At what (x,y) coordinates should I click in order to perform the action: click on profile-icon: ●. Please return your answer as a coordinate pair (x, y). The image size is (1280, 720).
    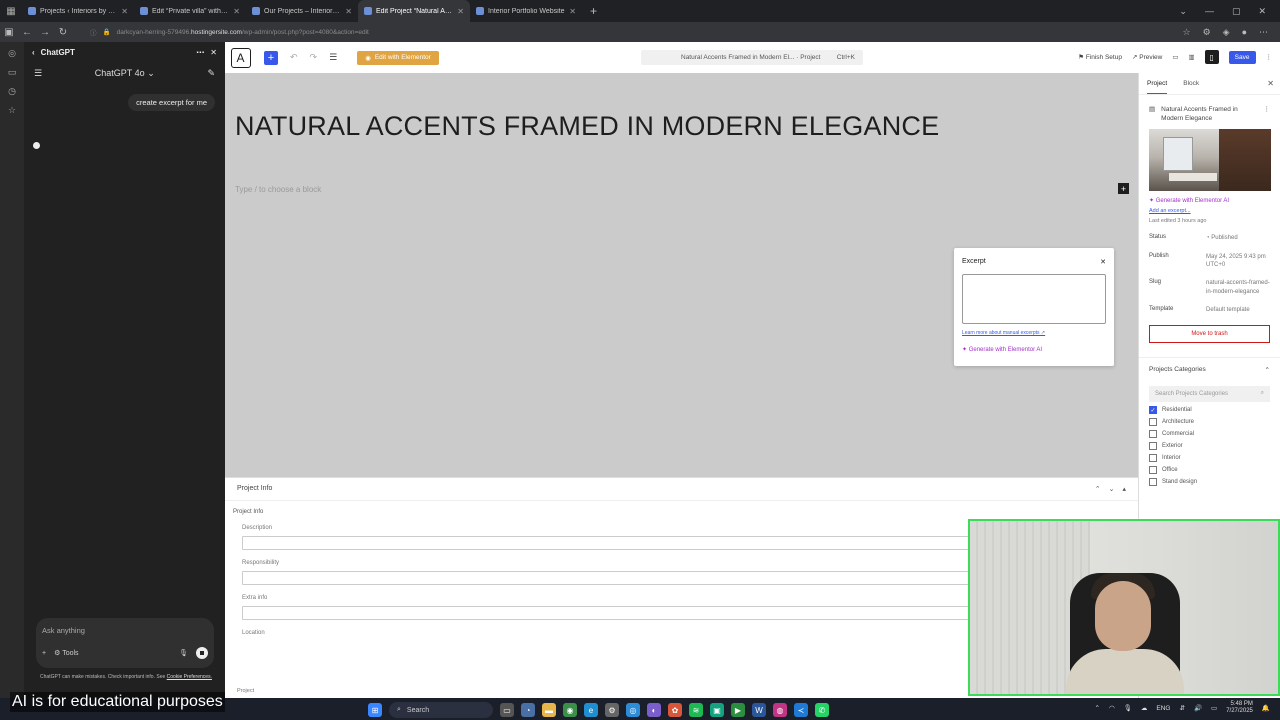
    Looking at the image, I should click on (1244, 32).